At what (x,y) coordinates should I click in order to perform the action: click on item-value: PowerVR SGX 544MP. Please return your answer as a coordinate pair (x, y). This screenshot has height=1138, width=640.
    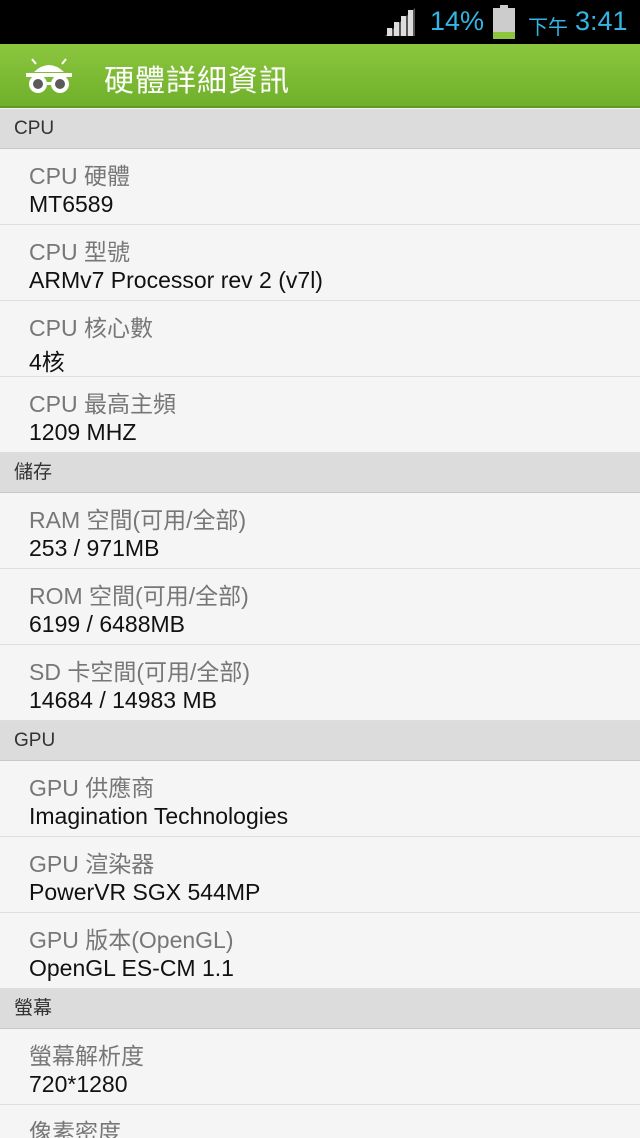
    Looking at the image, I should click on (145, 892).